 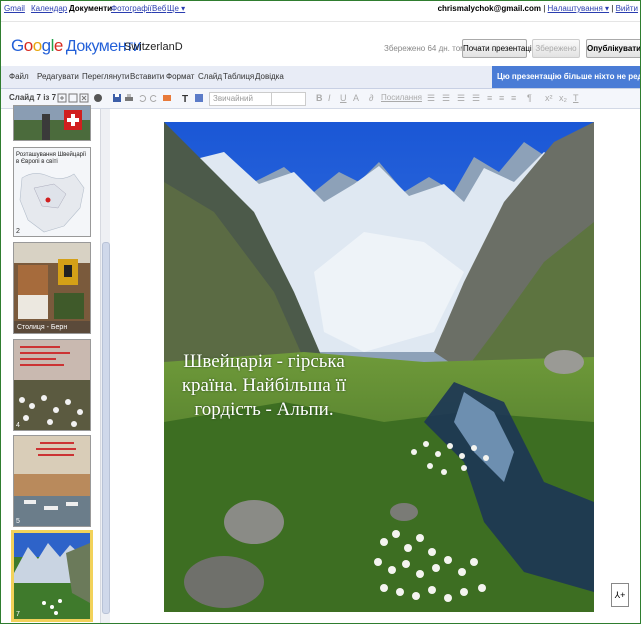 What do you see at coordinates (238, 76) in the screenshot?
I see `menu-table: Таблиця` at bounding box center [238, 76].